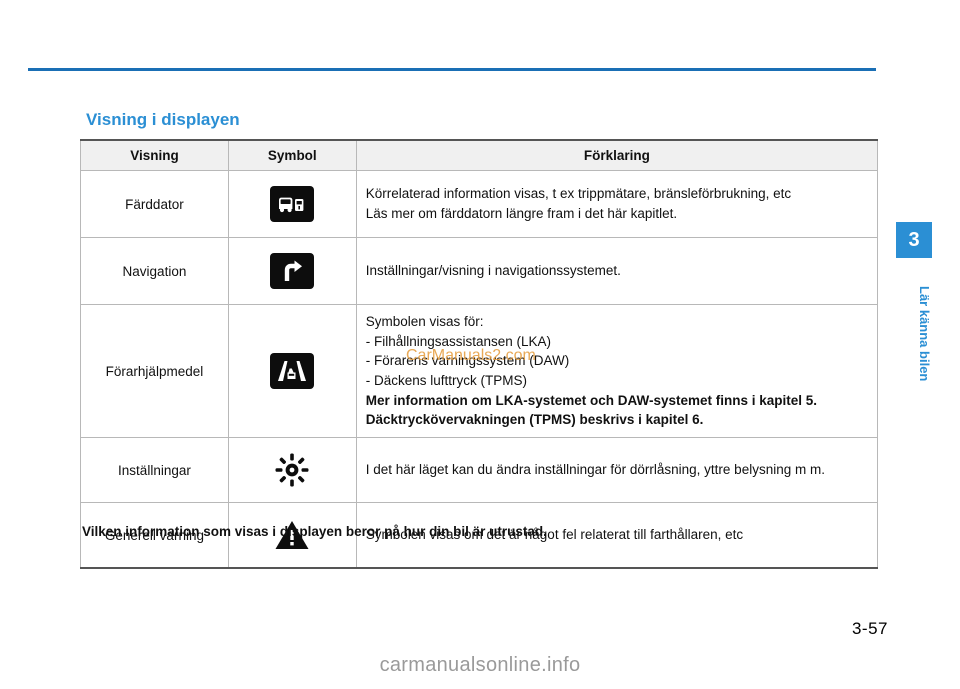 The height and width of the screenshot is (689, 960). What do you see at coordinates (424, 322) in the screenshot?
I see `description-line: Symbolen visas för:` at bounding box center [424, 322].